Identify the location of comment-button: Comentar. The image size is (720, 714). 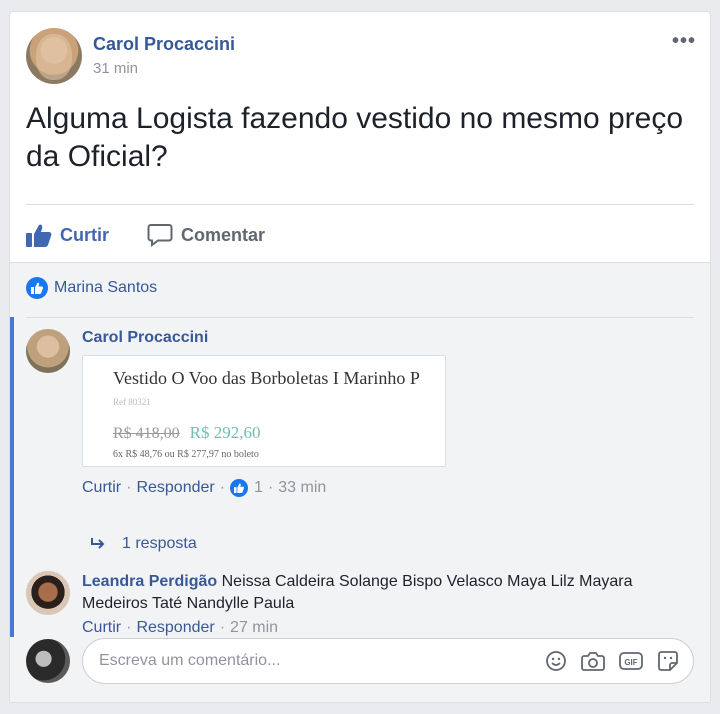
(206, 235).